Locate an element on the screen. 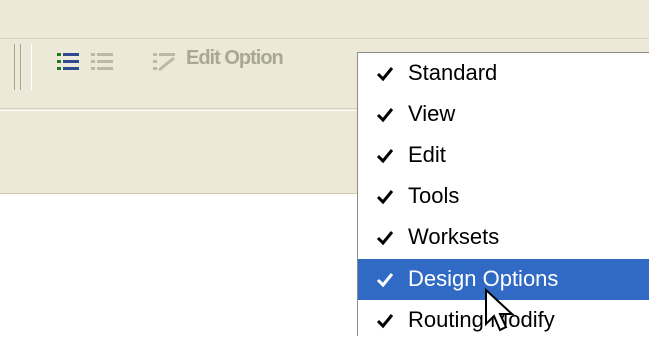 The width and height of the screenshot is (649, 341). menu-item-label: Standard is located at coordinates (453, 72).